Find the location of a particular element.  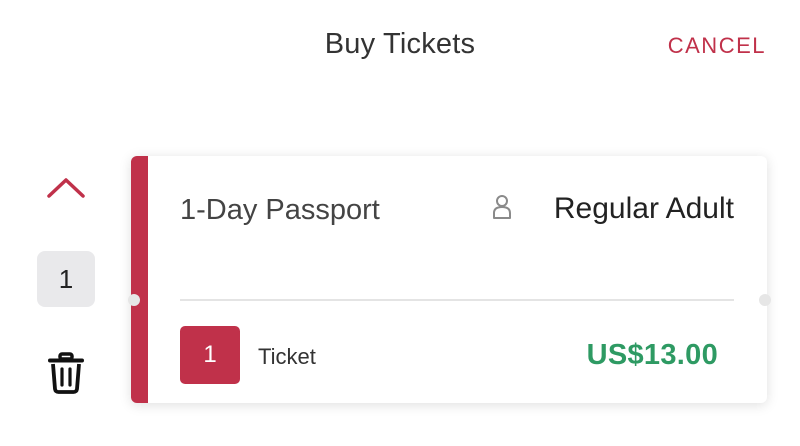

ticket-type: Regular Adult is located at coordinates (643, 208).